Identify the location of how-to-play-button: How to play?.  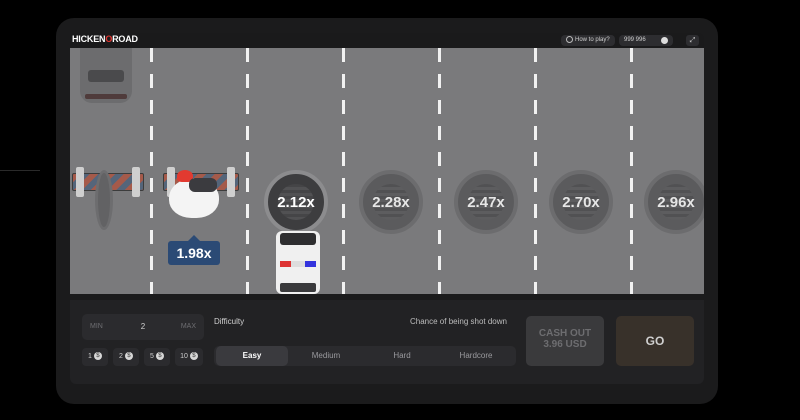
(588, 40).